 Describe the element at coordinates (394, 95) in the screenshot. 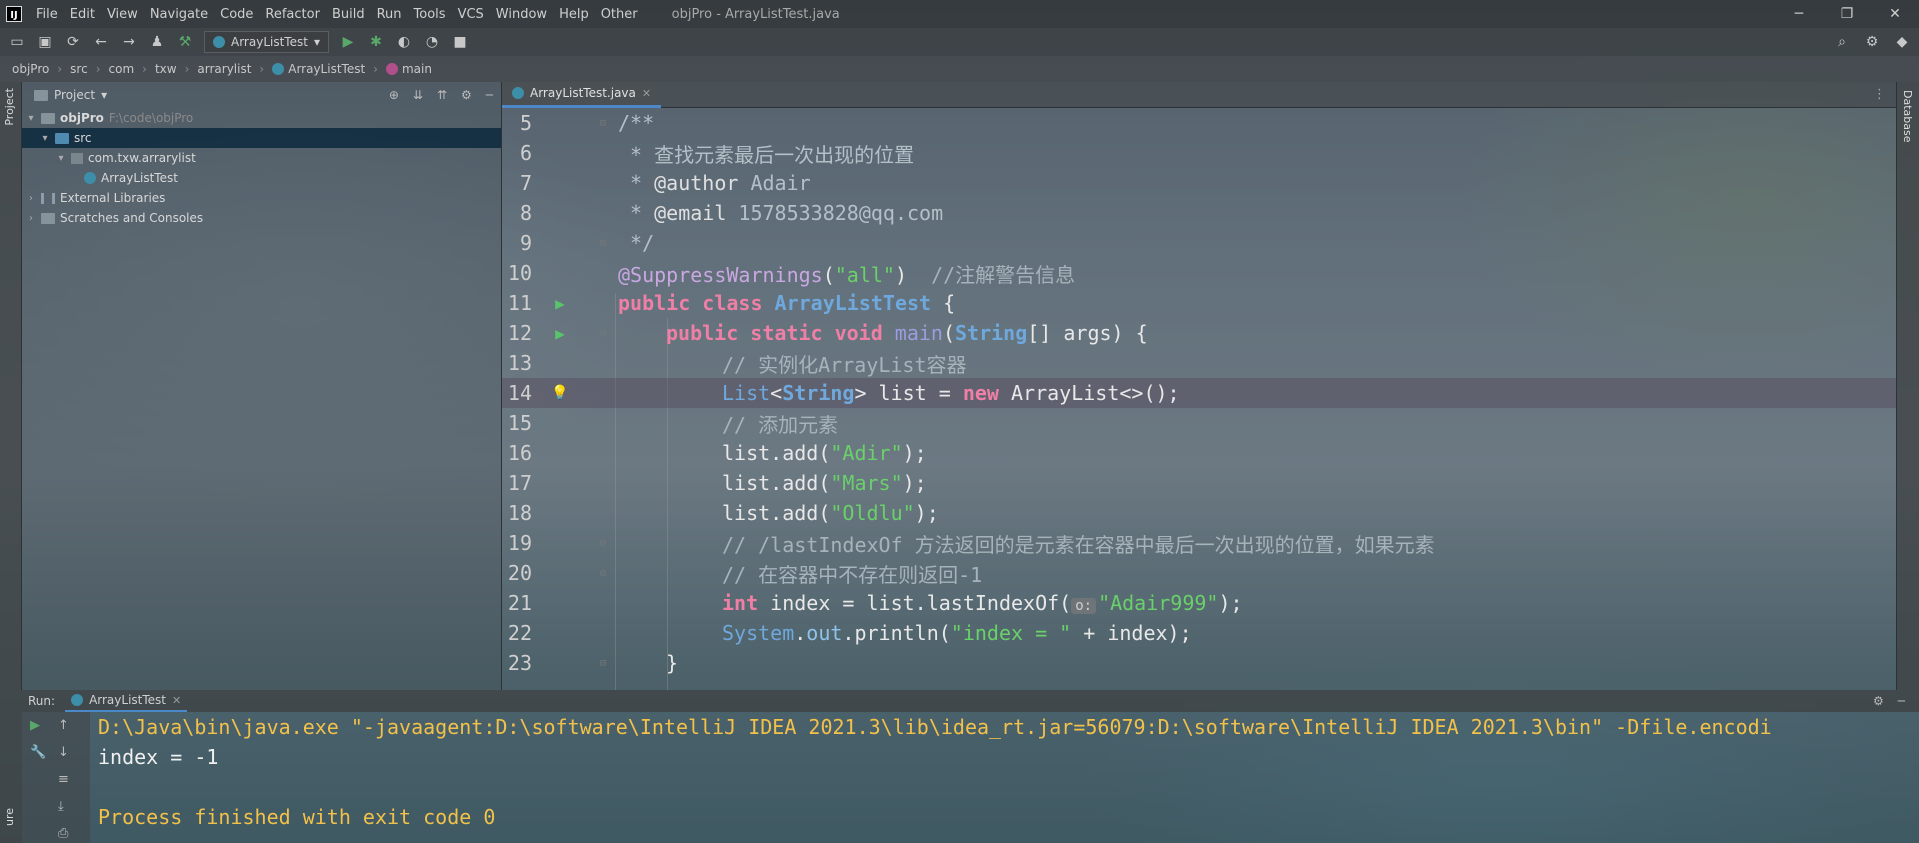

I see `locate-icon: ⊕` at that location.